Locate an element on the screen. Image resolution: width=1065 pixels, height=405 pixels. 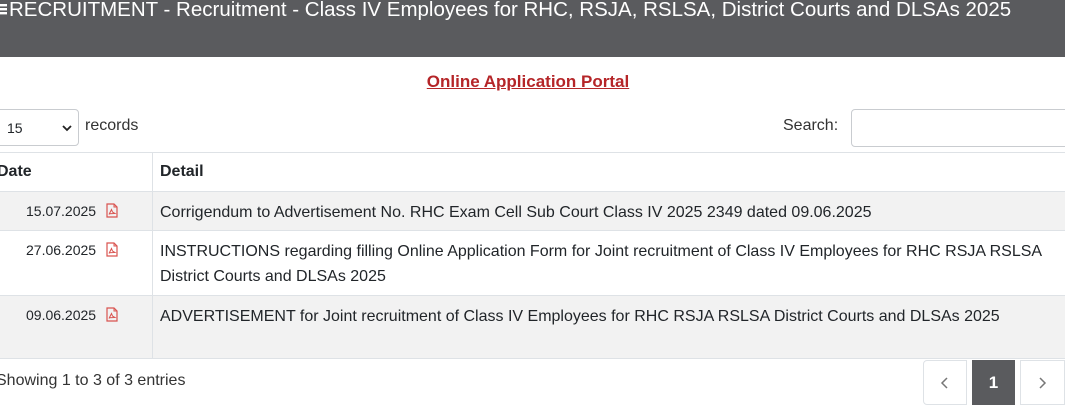
date-column-header: Date is located at coordinates (76, 172).